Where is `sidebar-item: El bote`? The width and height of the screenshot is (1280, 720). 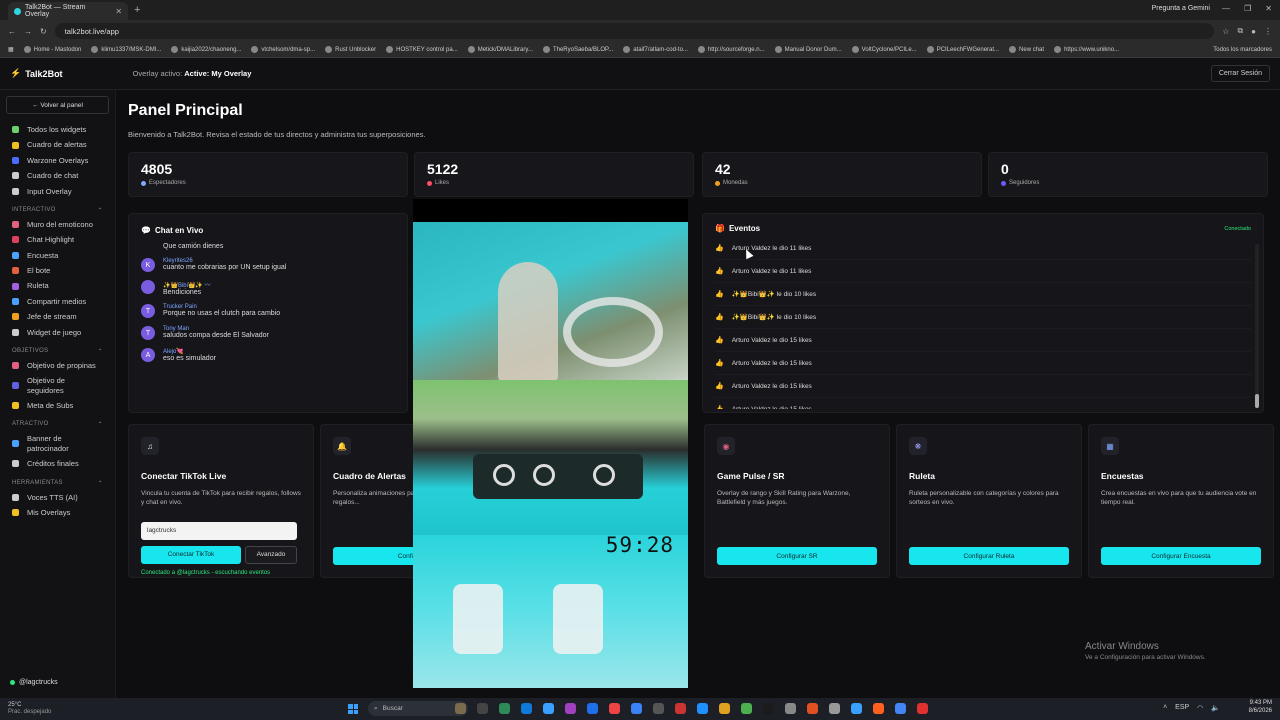
sidebar-item: El bote is located at coordinates (57, 270).